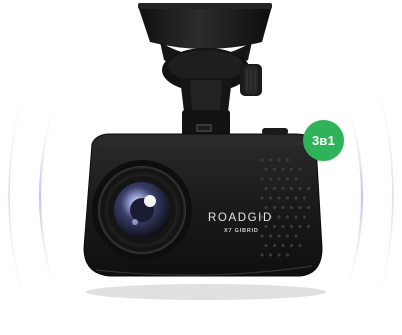 This screenshot has width=402, height=335. What do you see at coordinates (19, 195) in the screenshot?
I see `left-outer-arc` at bounding box center [19, 195].